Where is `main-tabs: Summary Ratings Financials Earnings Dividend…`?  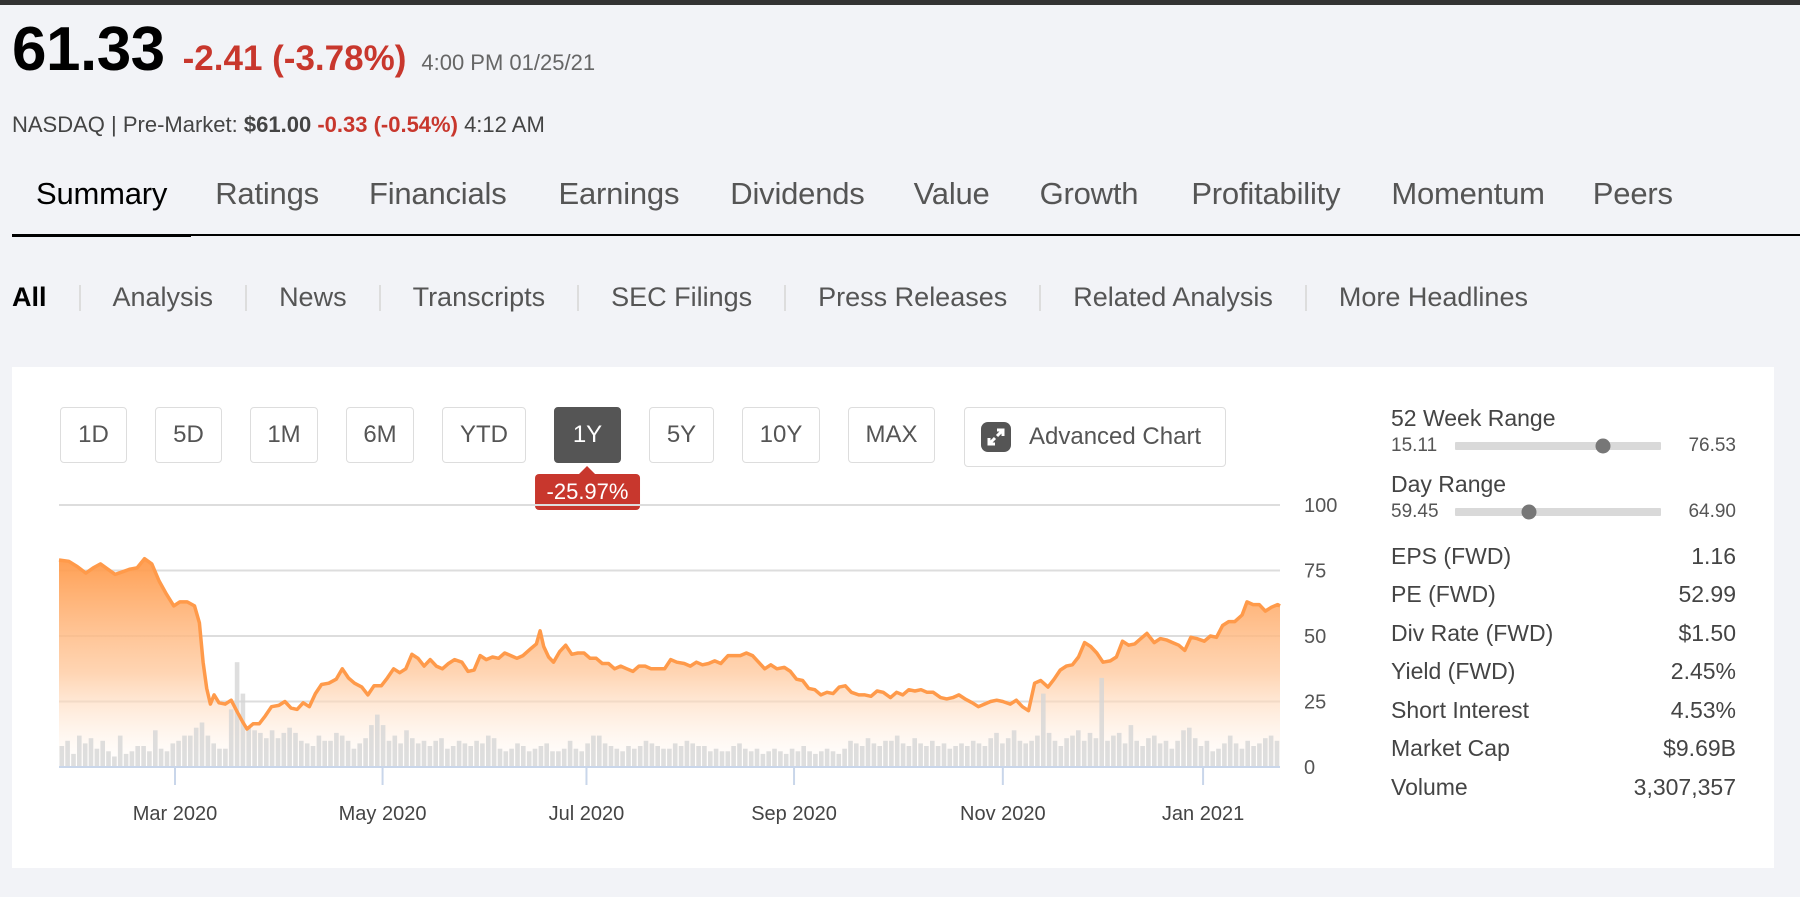 main-tabs: Summary Ratings Financials Earnings Dividend… is located at coordinates (906, 201).